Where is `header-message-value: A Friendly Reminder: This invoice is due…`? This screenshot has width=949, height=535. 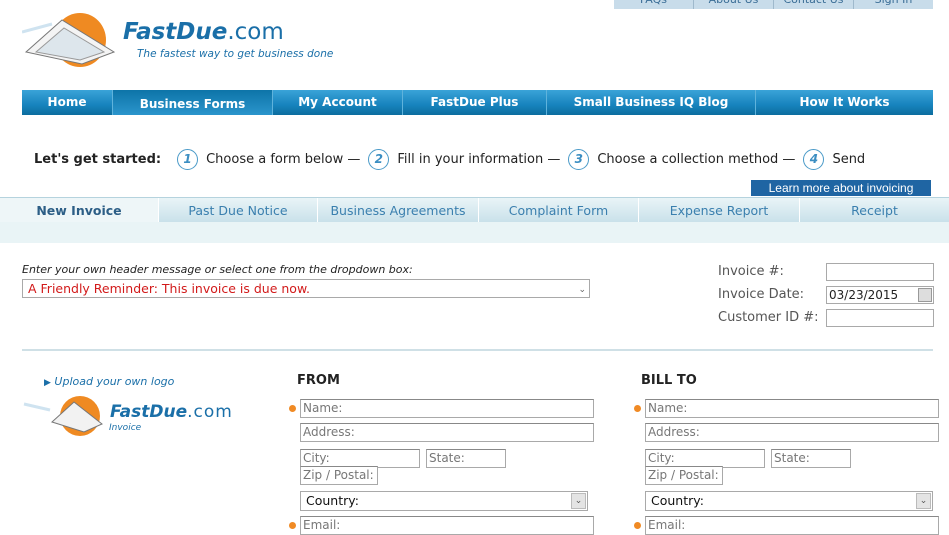
header-message-value: A Friendly Reminder: This invoice is due… is located at coordinates (169, 288).